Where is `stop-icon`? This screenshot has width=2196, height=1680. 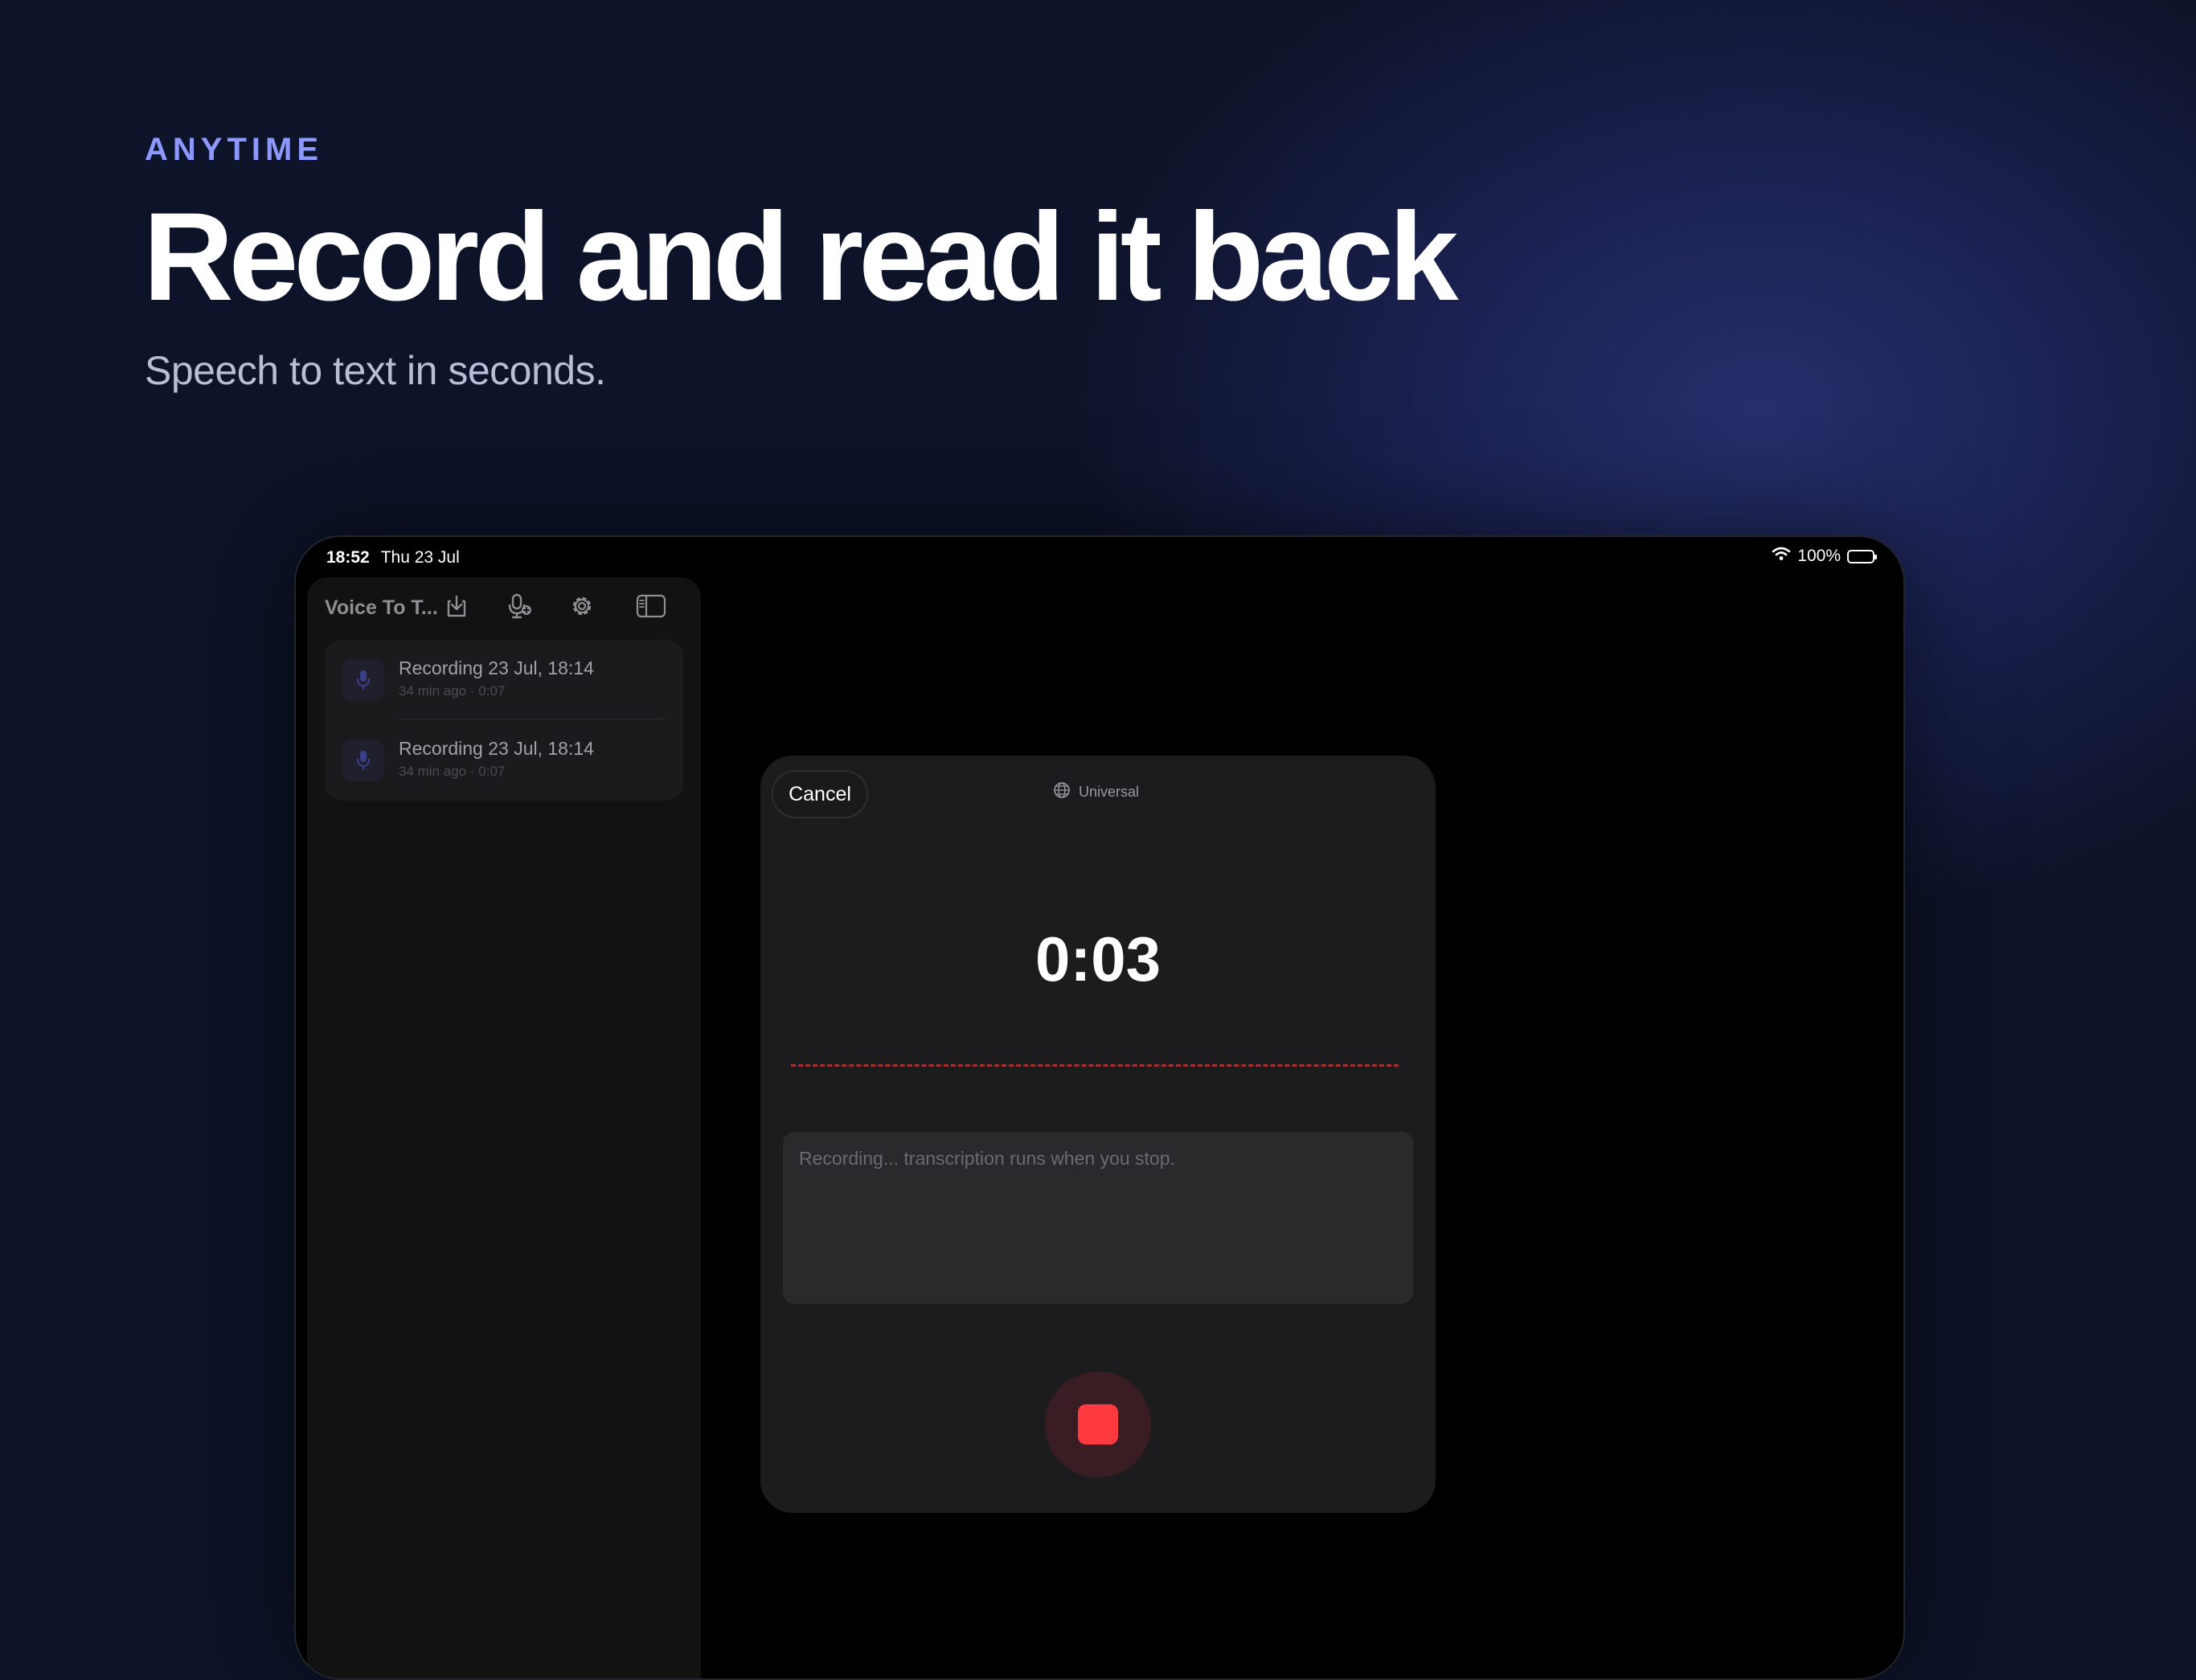 stop-icon is located at coordinates (1098, 1424).